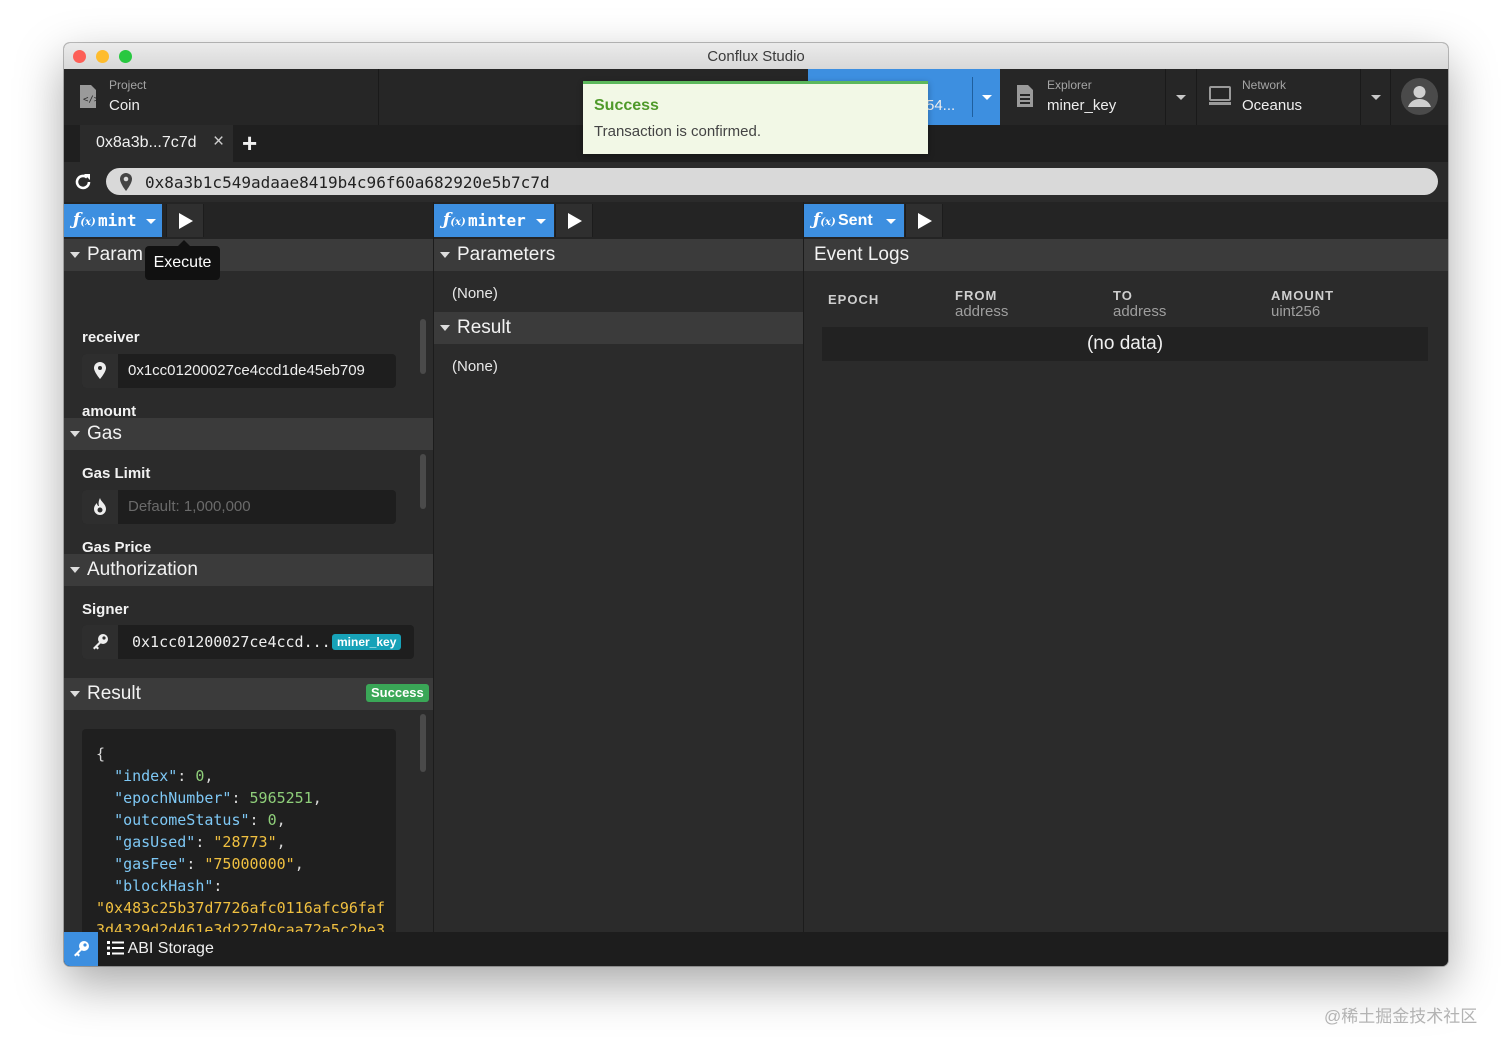 Image resolution: width=1512 pixels, height=1051 pixels. I want to click on close-window-button, so click(79, 56).